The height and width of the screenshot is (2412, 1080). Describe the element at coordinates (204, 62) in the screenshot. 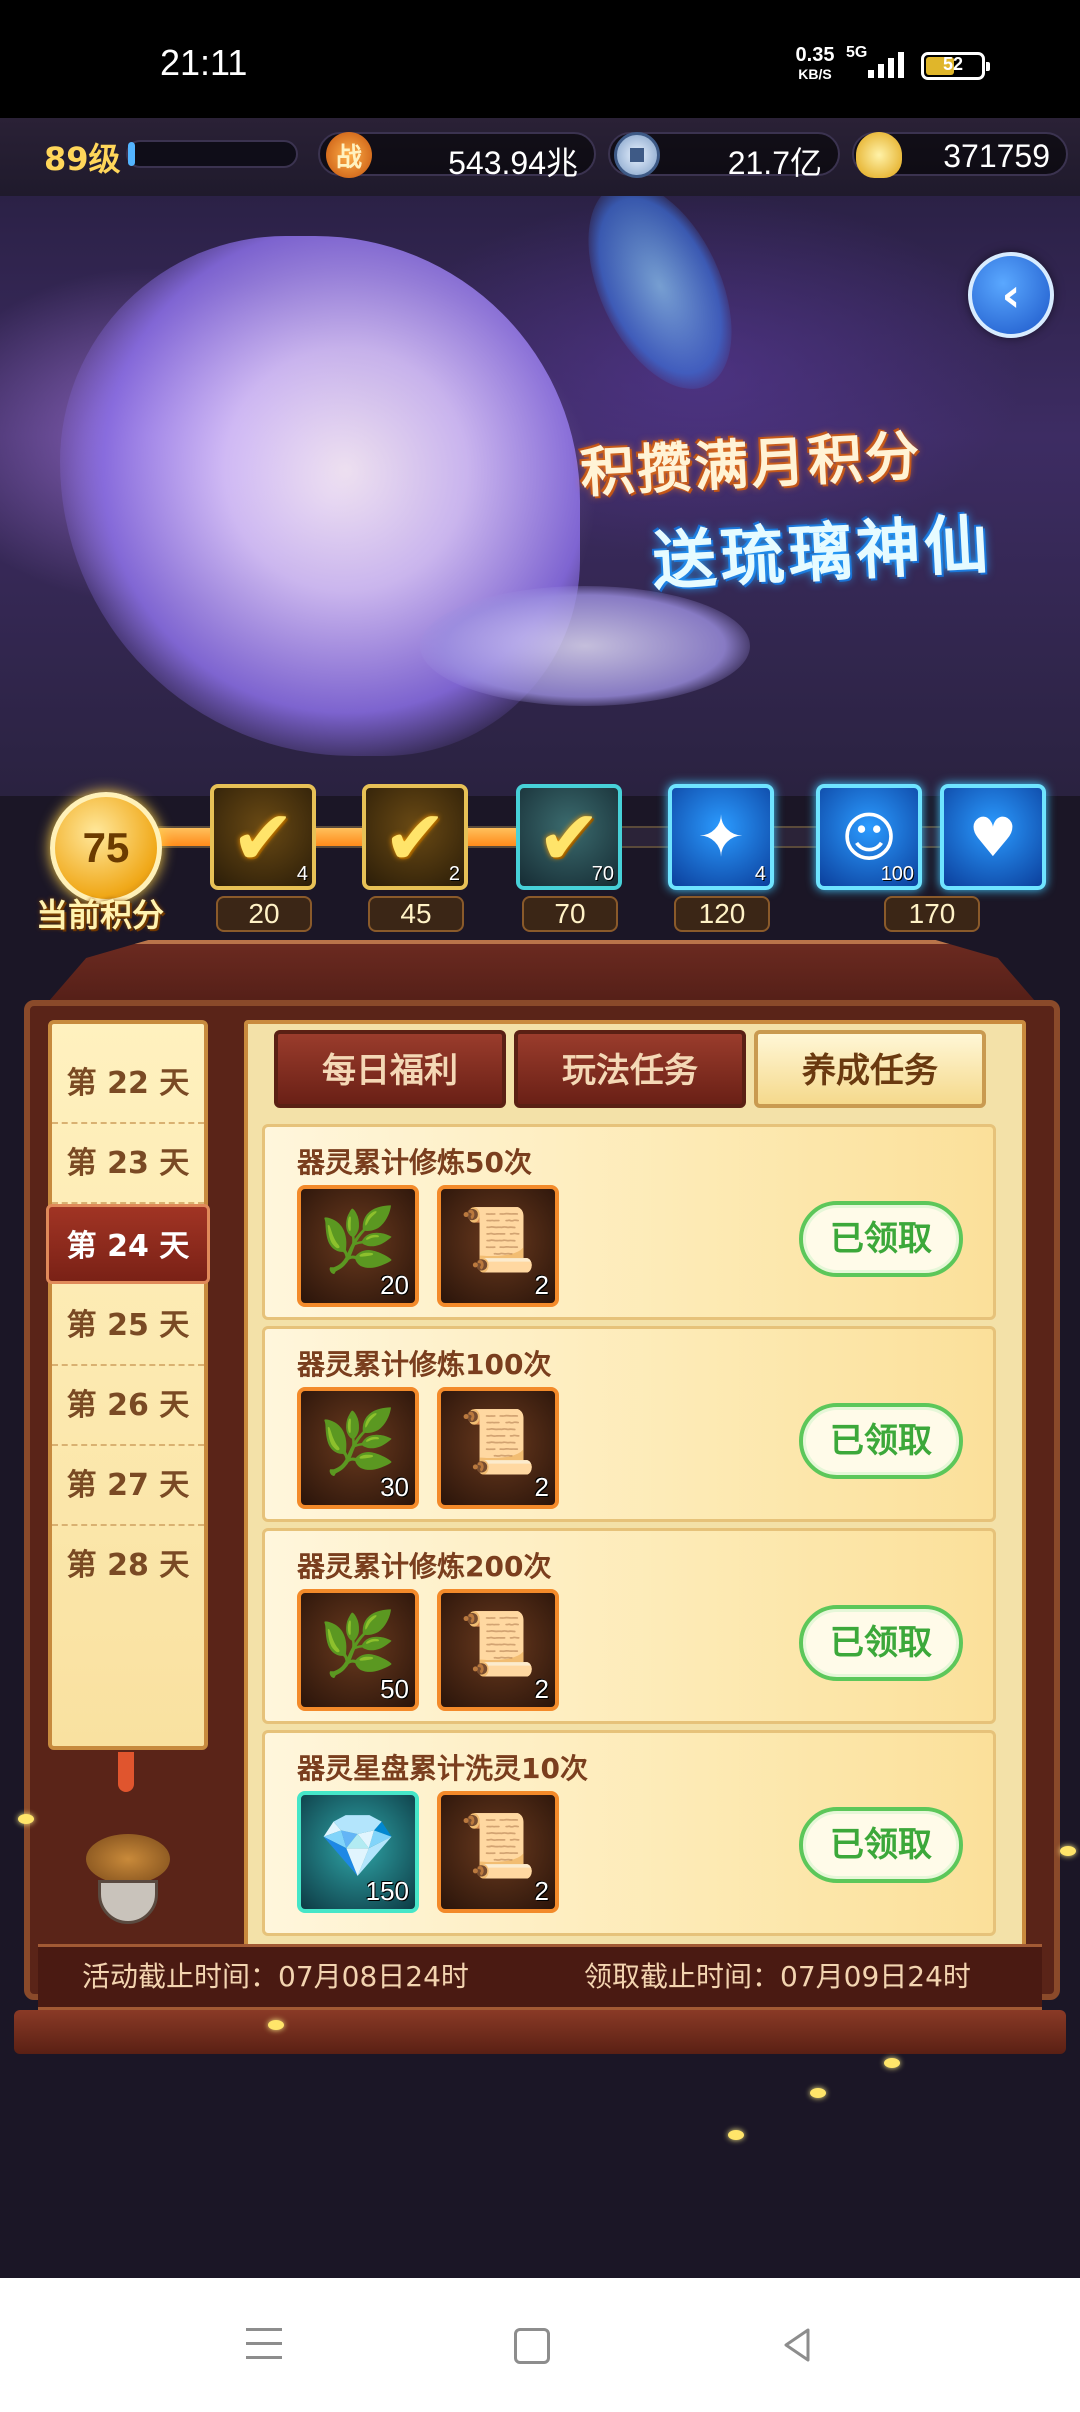

I see `clock: 21:11` at that location.